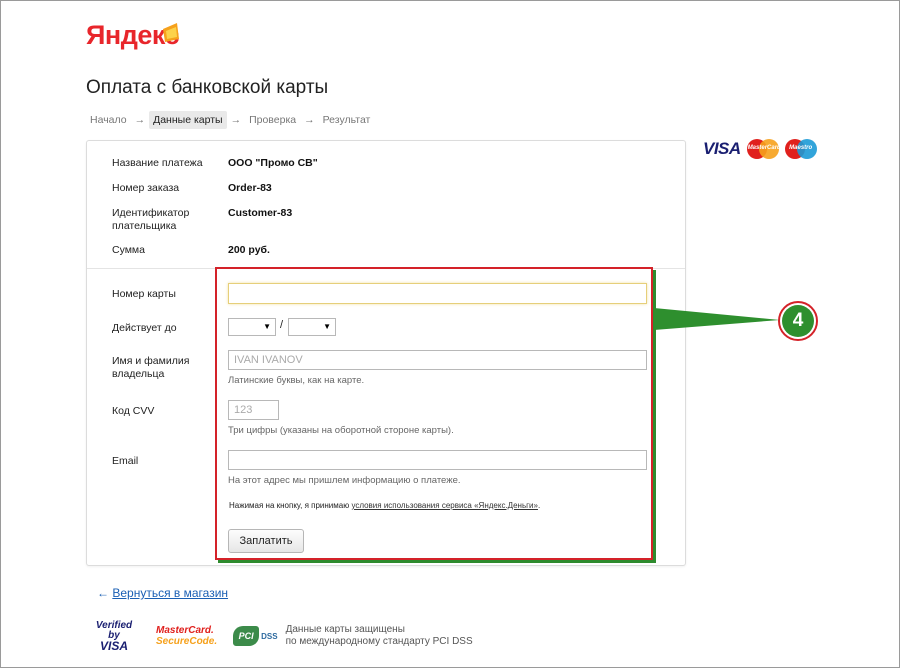 The width and height of the screenshot is (900, 668). I want to click on page-title: Оплата с банковской карты, so click(207, 87).